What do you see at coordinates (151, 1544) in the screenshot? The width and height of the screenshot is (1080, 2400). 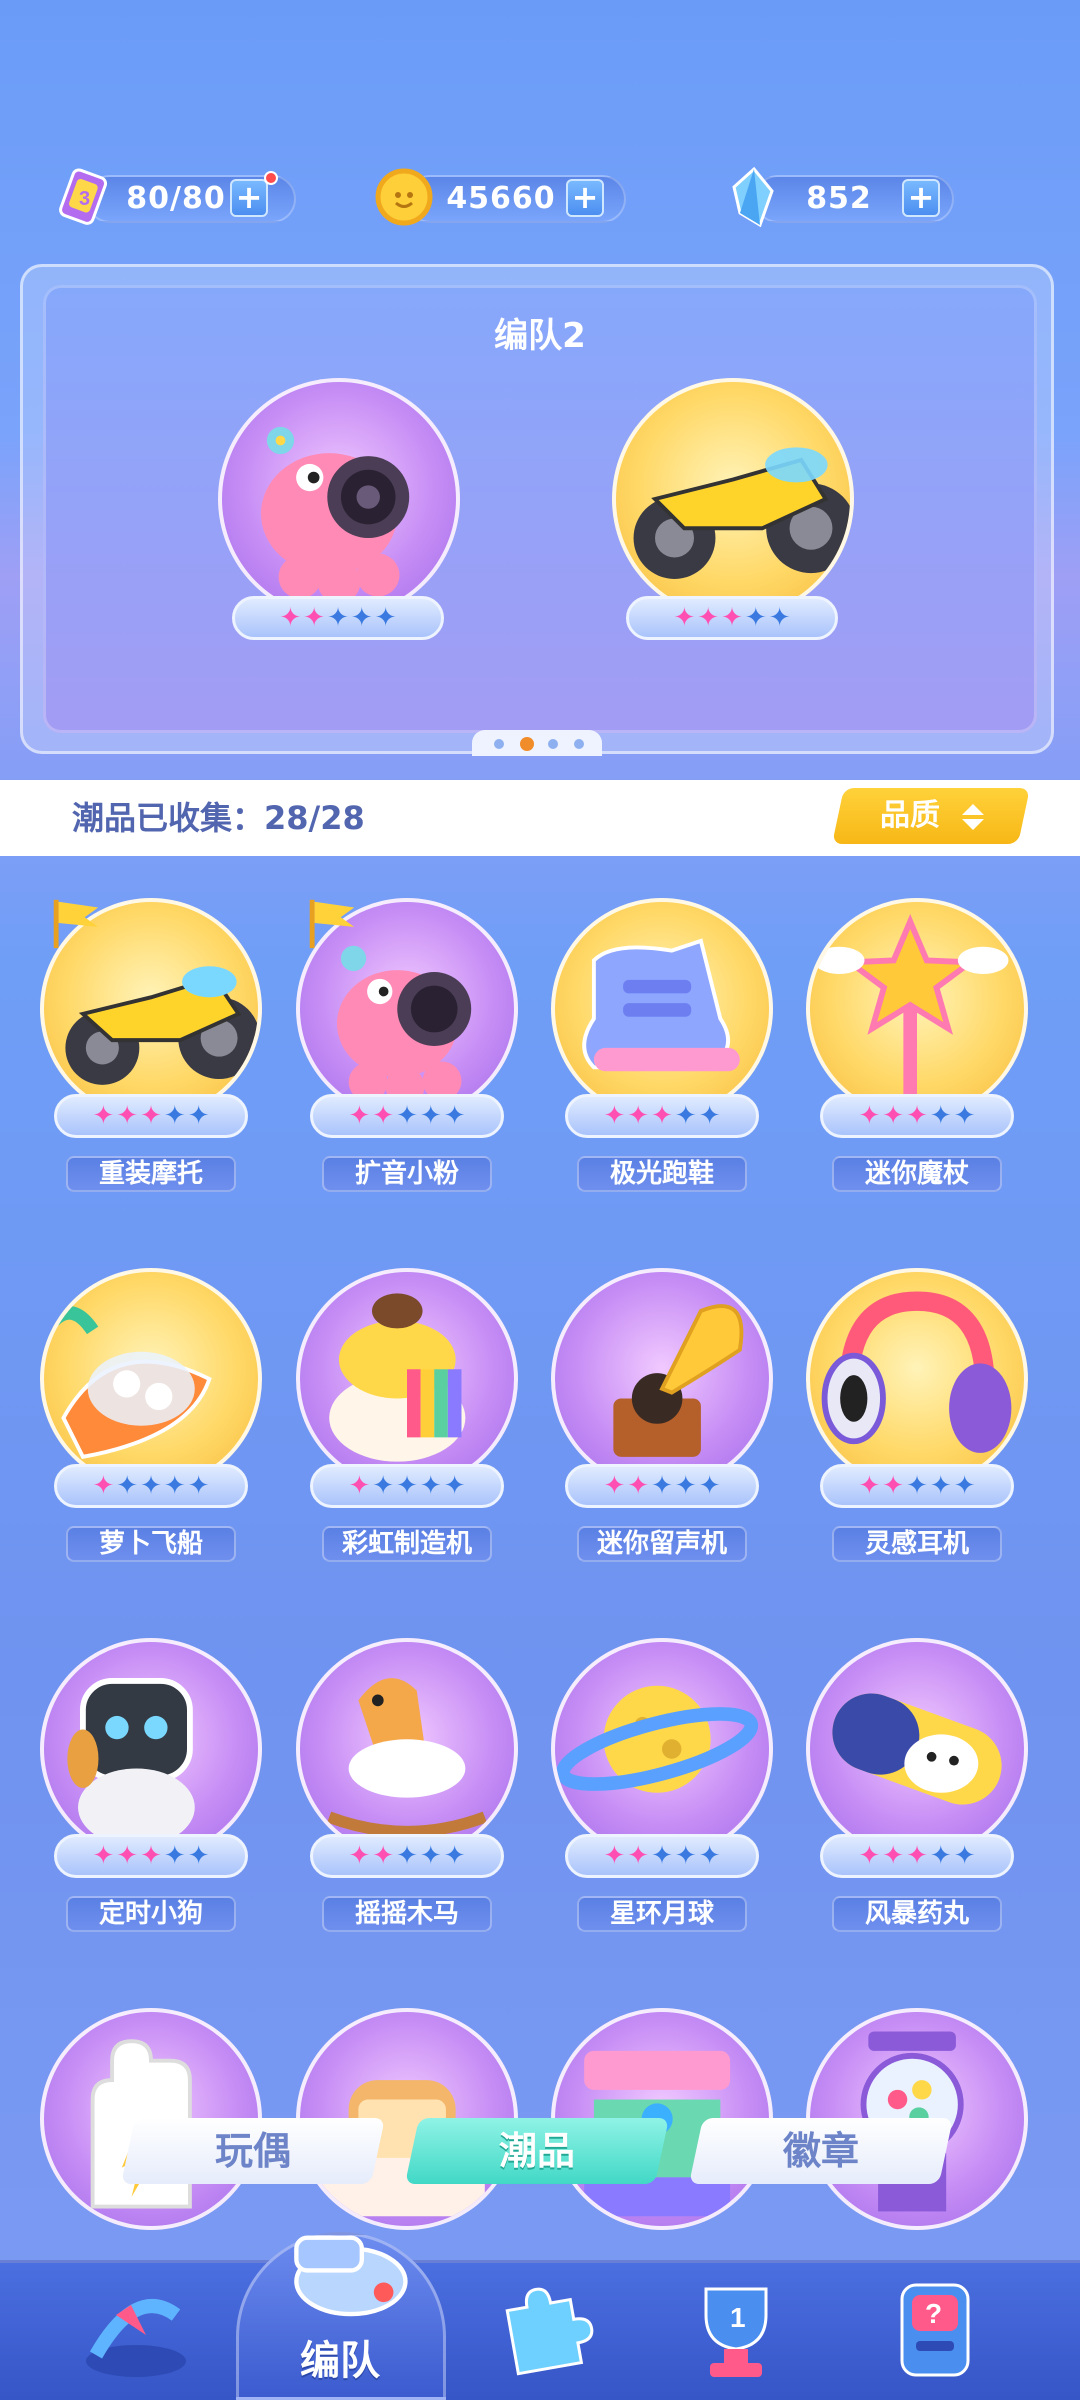 I see `item-name: 萝卜飞船` at bounding box center [151, 1544].